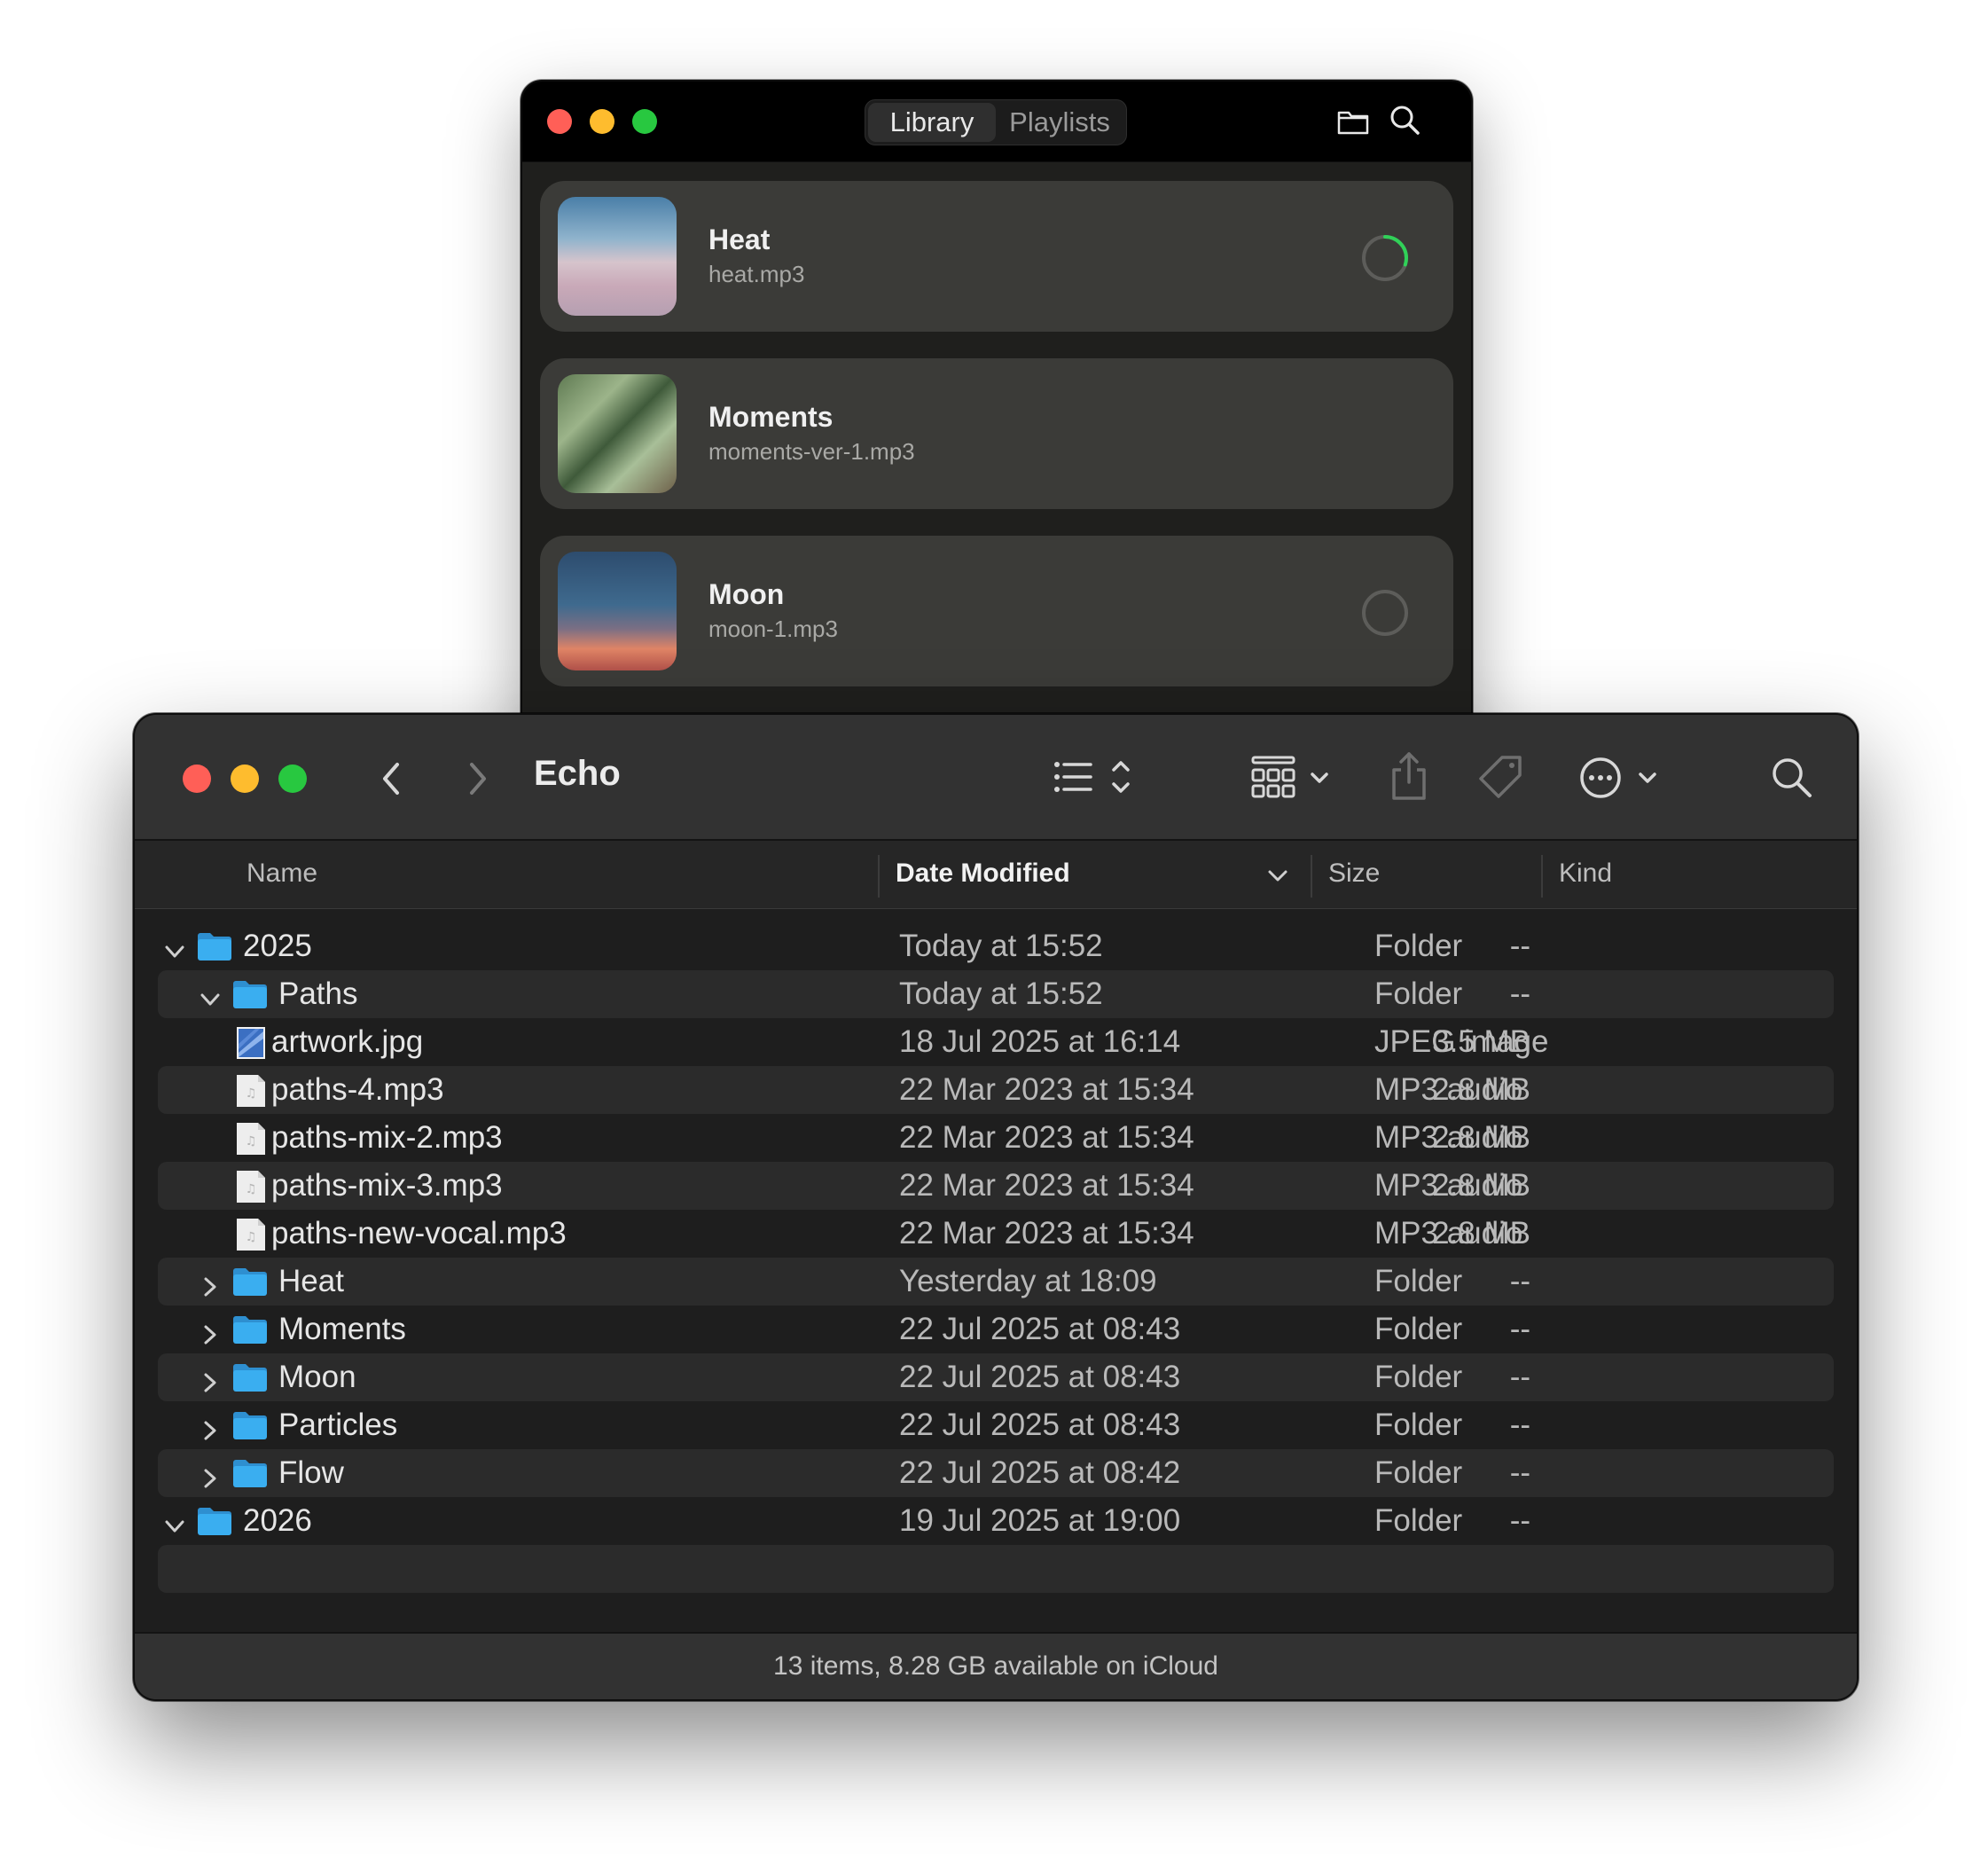 Image resolution: width=1988 pixels, height=1874 pixels. Describe the element at coordinates (932, 122) in the screenshot. I see `tab-library: Library` at that location.